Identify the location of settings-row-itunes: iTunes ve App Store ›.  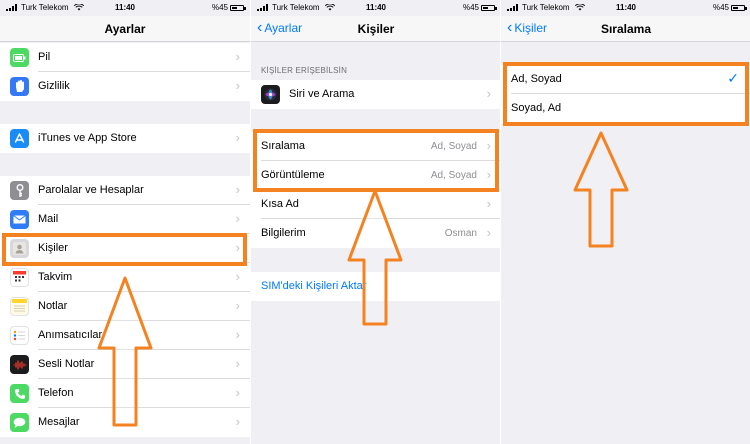
(125, 138).